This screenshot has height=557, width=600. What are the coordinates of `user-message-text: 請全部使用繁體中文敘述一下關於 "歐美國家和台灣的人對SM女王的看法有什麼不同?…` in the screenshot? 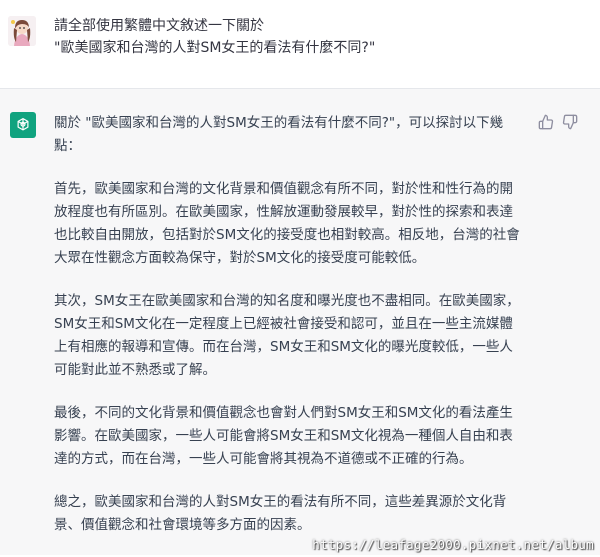 It's located at (314, 37).